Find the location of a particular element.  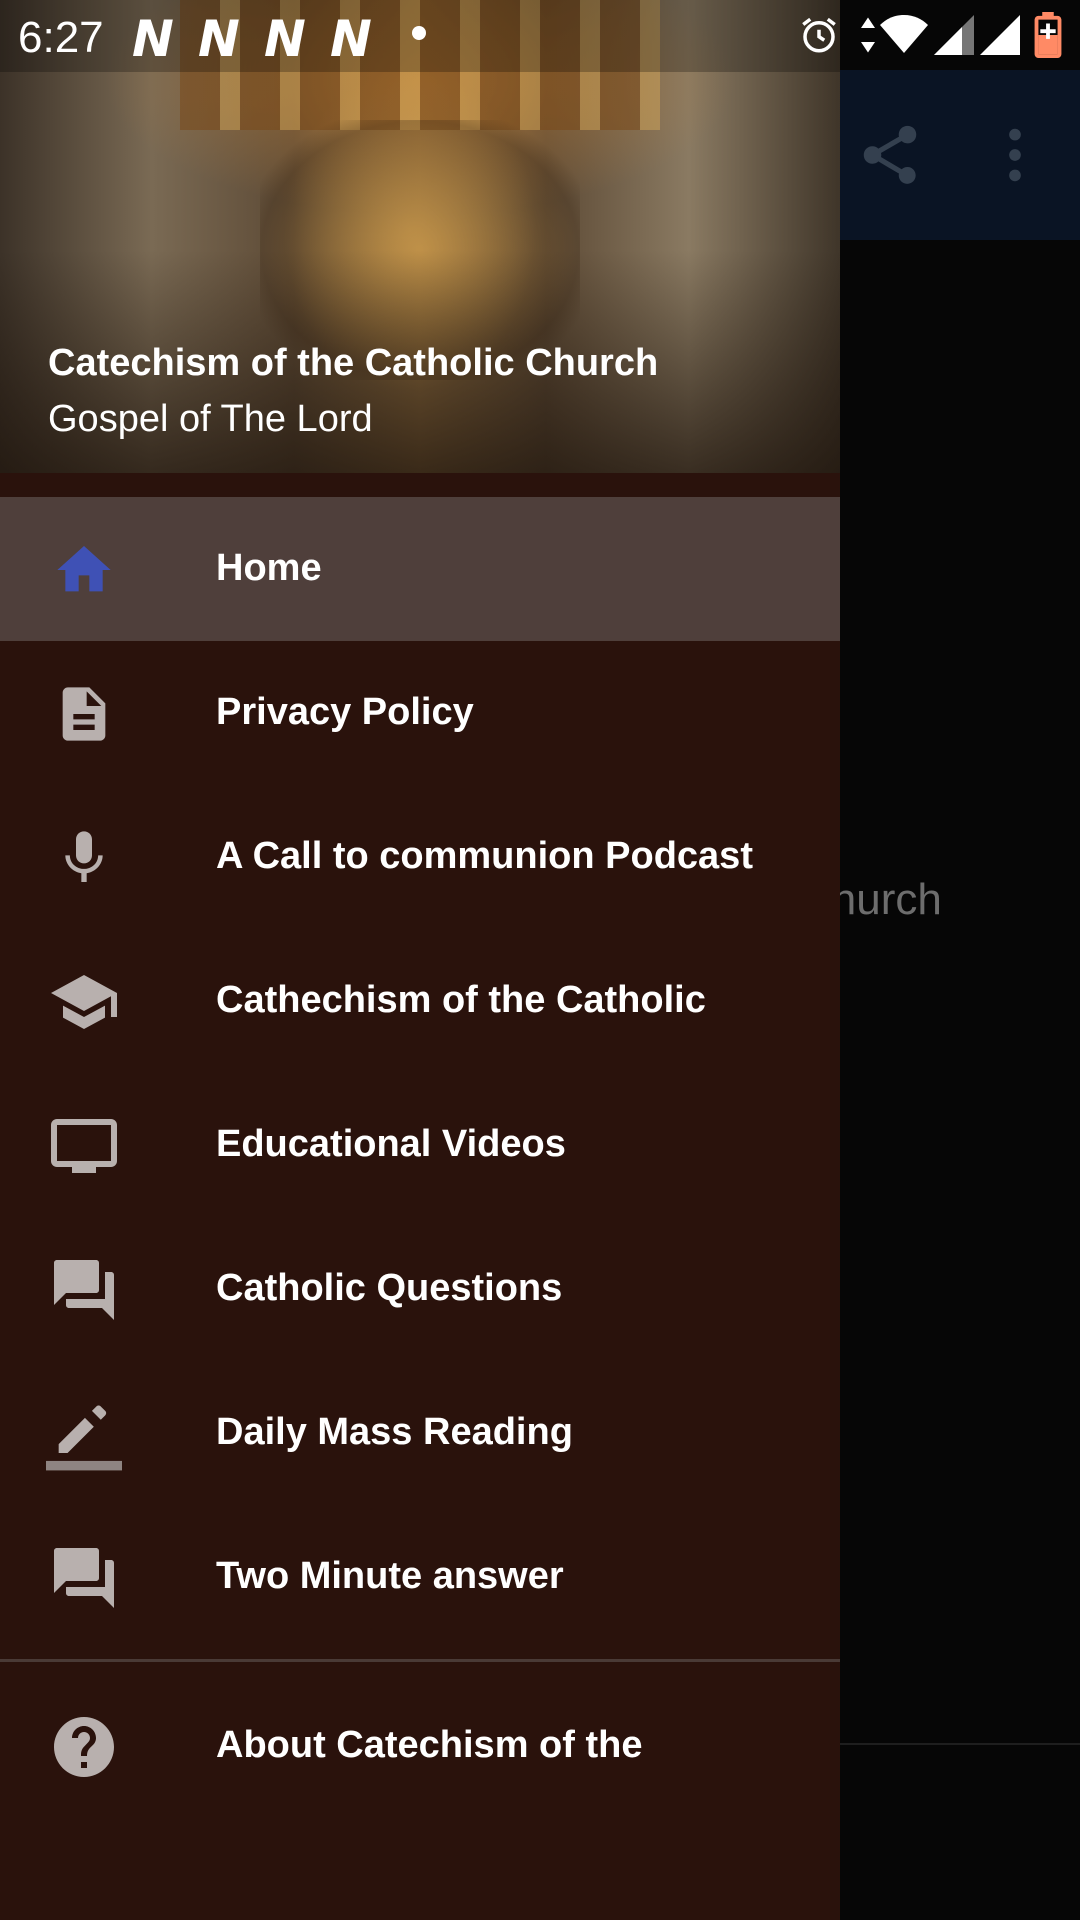

menu-item-daily-mass-reading: Daily Mass Reading is located at coordinates (420, 1433).